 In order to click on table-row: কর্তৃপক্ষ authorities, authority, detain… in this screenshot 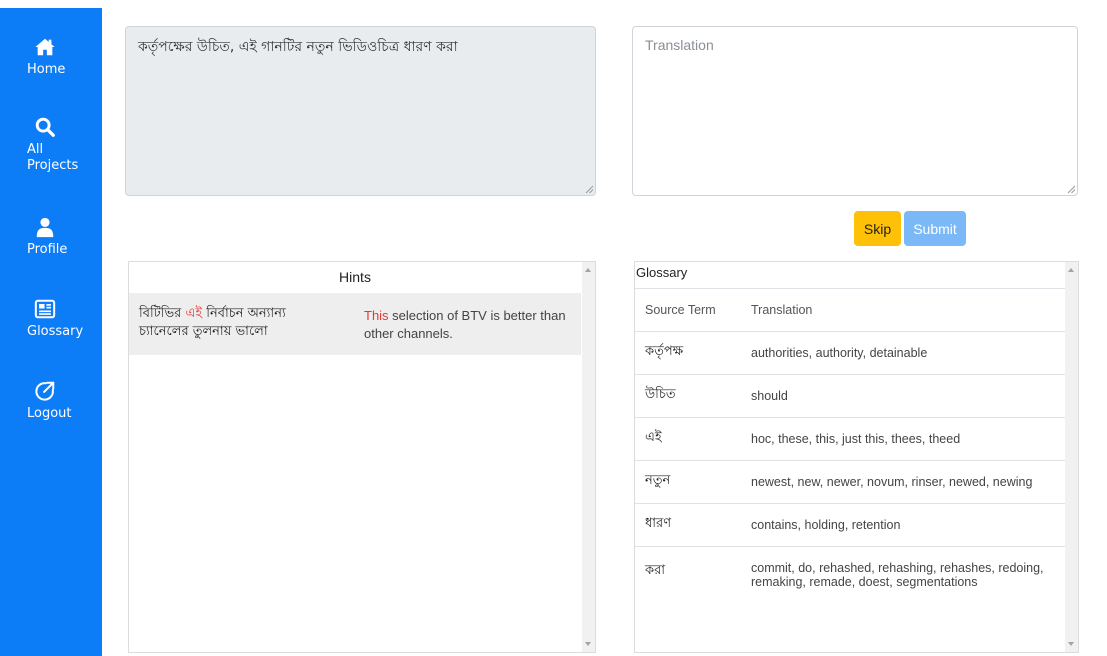, I will do `click(851, 353)`.